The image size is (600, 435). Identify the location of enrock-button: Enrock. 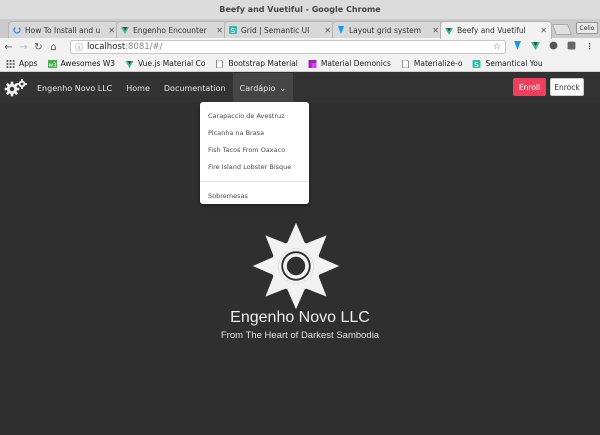
(567, 87).